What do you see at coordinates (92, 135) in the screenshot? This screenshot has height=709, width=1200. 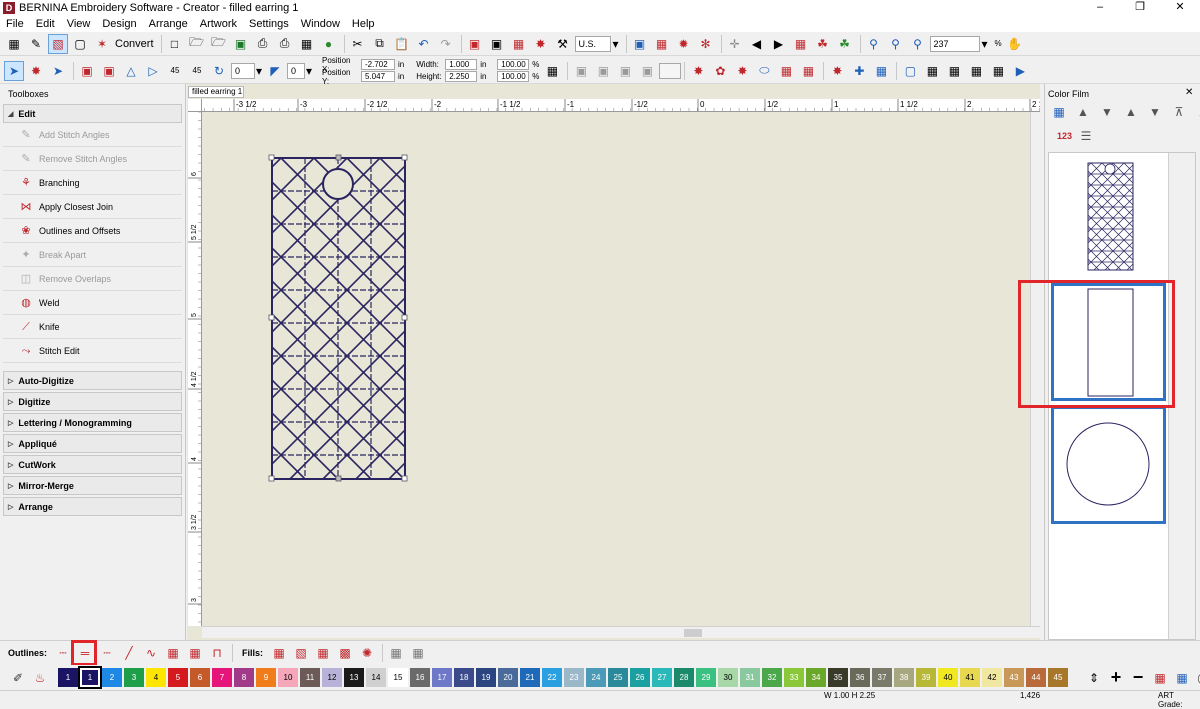 I see `tool-add-stitch-angles: ✎ Add Stitch Angles` at bounding box center [92, 135].